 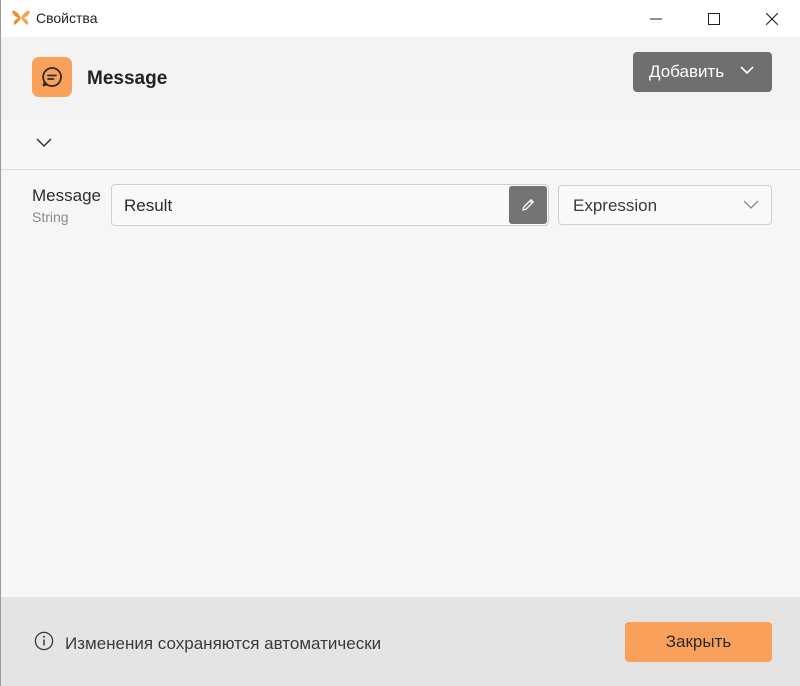 What do you see at coordinates (687, 71) in the screenshot?
I see `add-button-label: Добавить` at bounding box center [687, 71].